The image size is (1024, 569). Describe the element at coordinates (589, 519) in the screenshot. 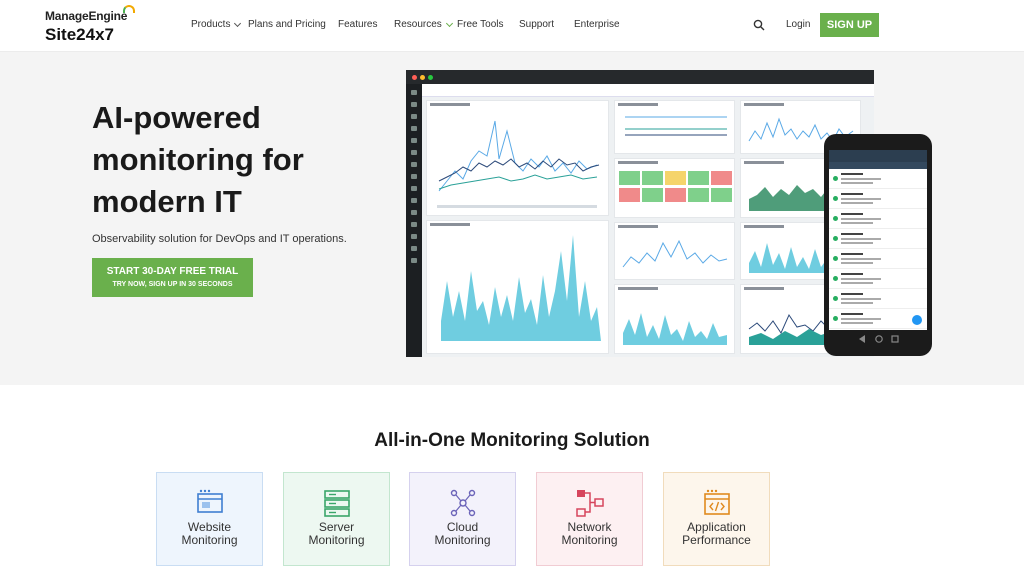

I see `card-network-monitoring: Network Monitoring` at that location.